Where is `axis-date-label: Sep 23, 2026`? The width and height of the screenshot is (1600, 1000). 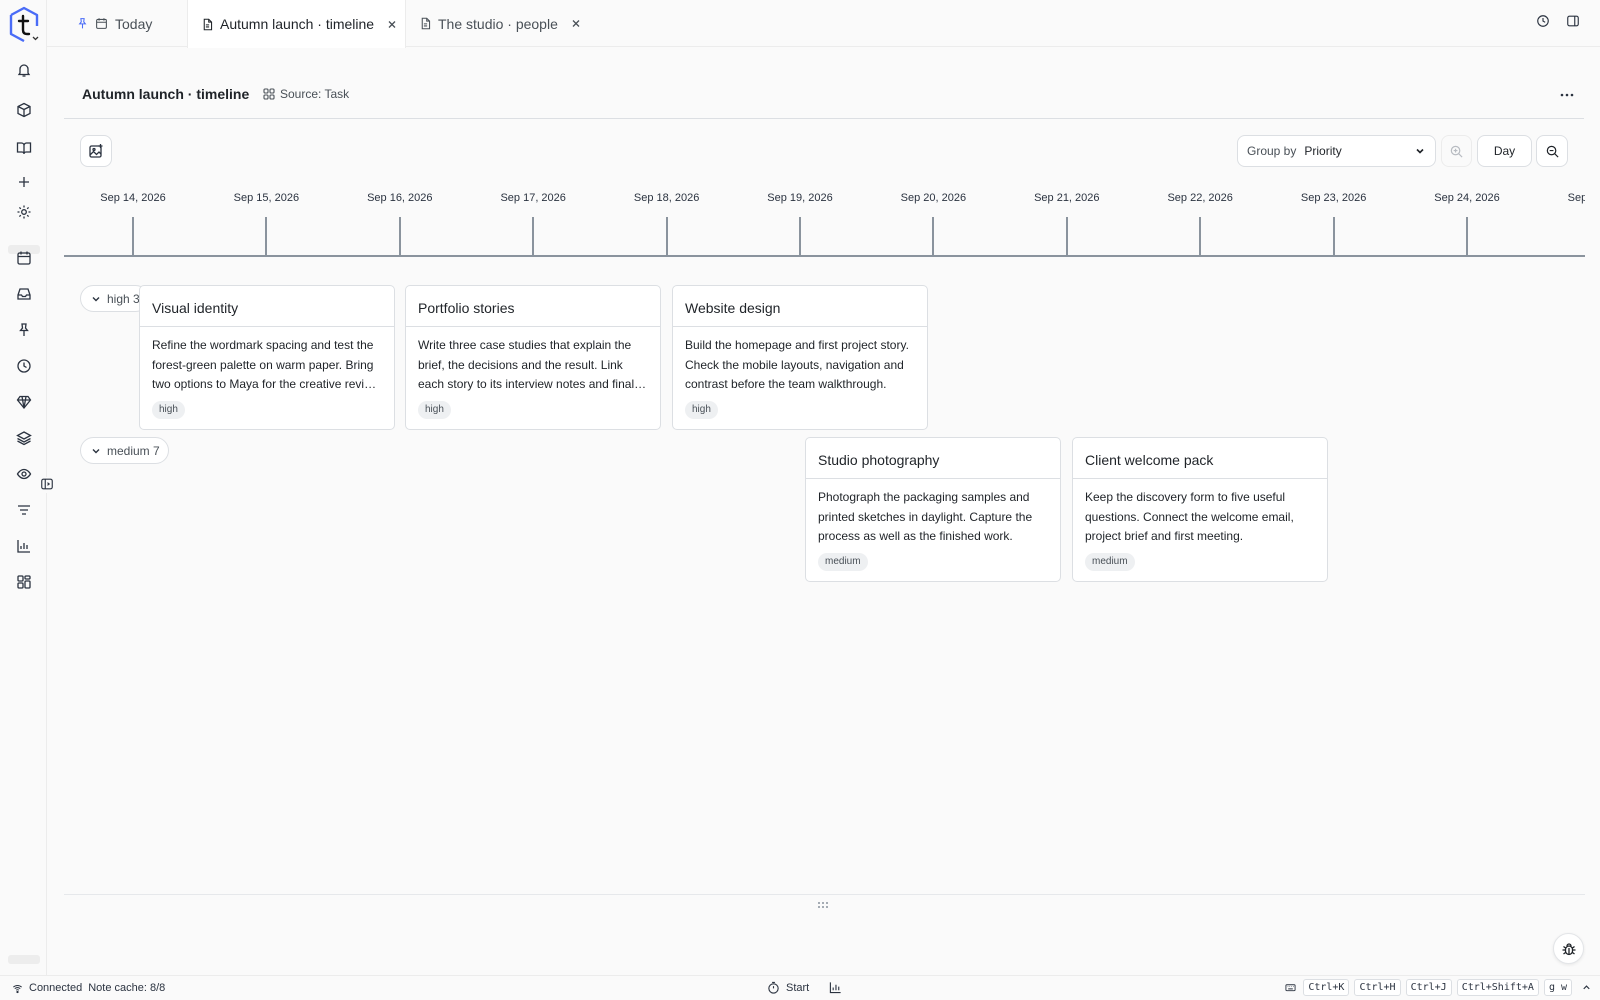
axis-date-label: Sep 23, 2026 is located at coordinates (1333, 198).